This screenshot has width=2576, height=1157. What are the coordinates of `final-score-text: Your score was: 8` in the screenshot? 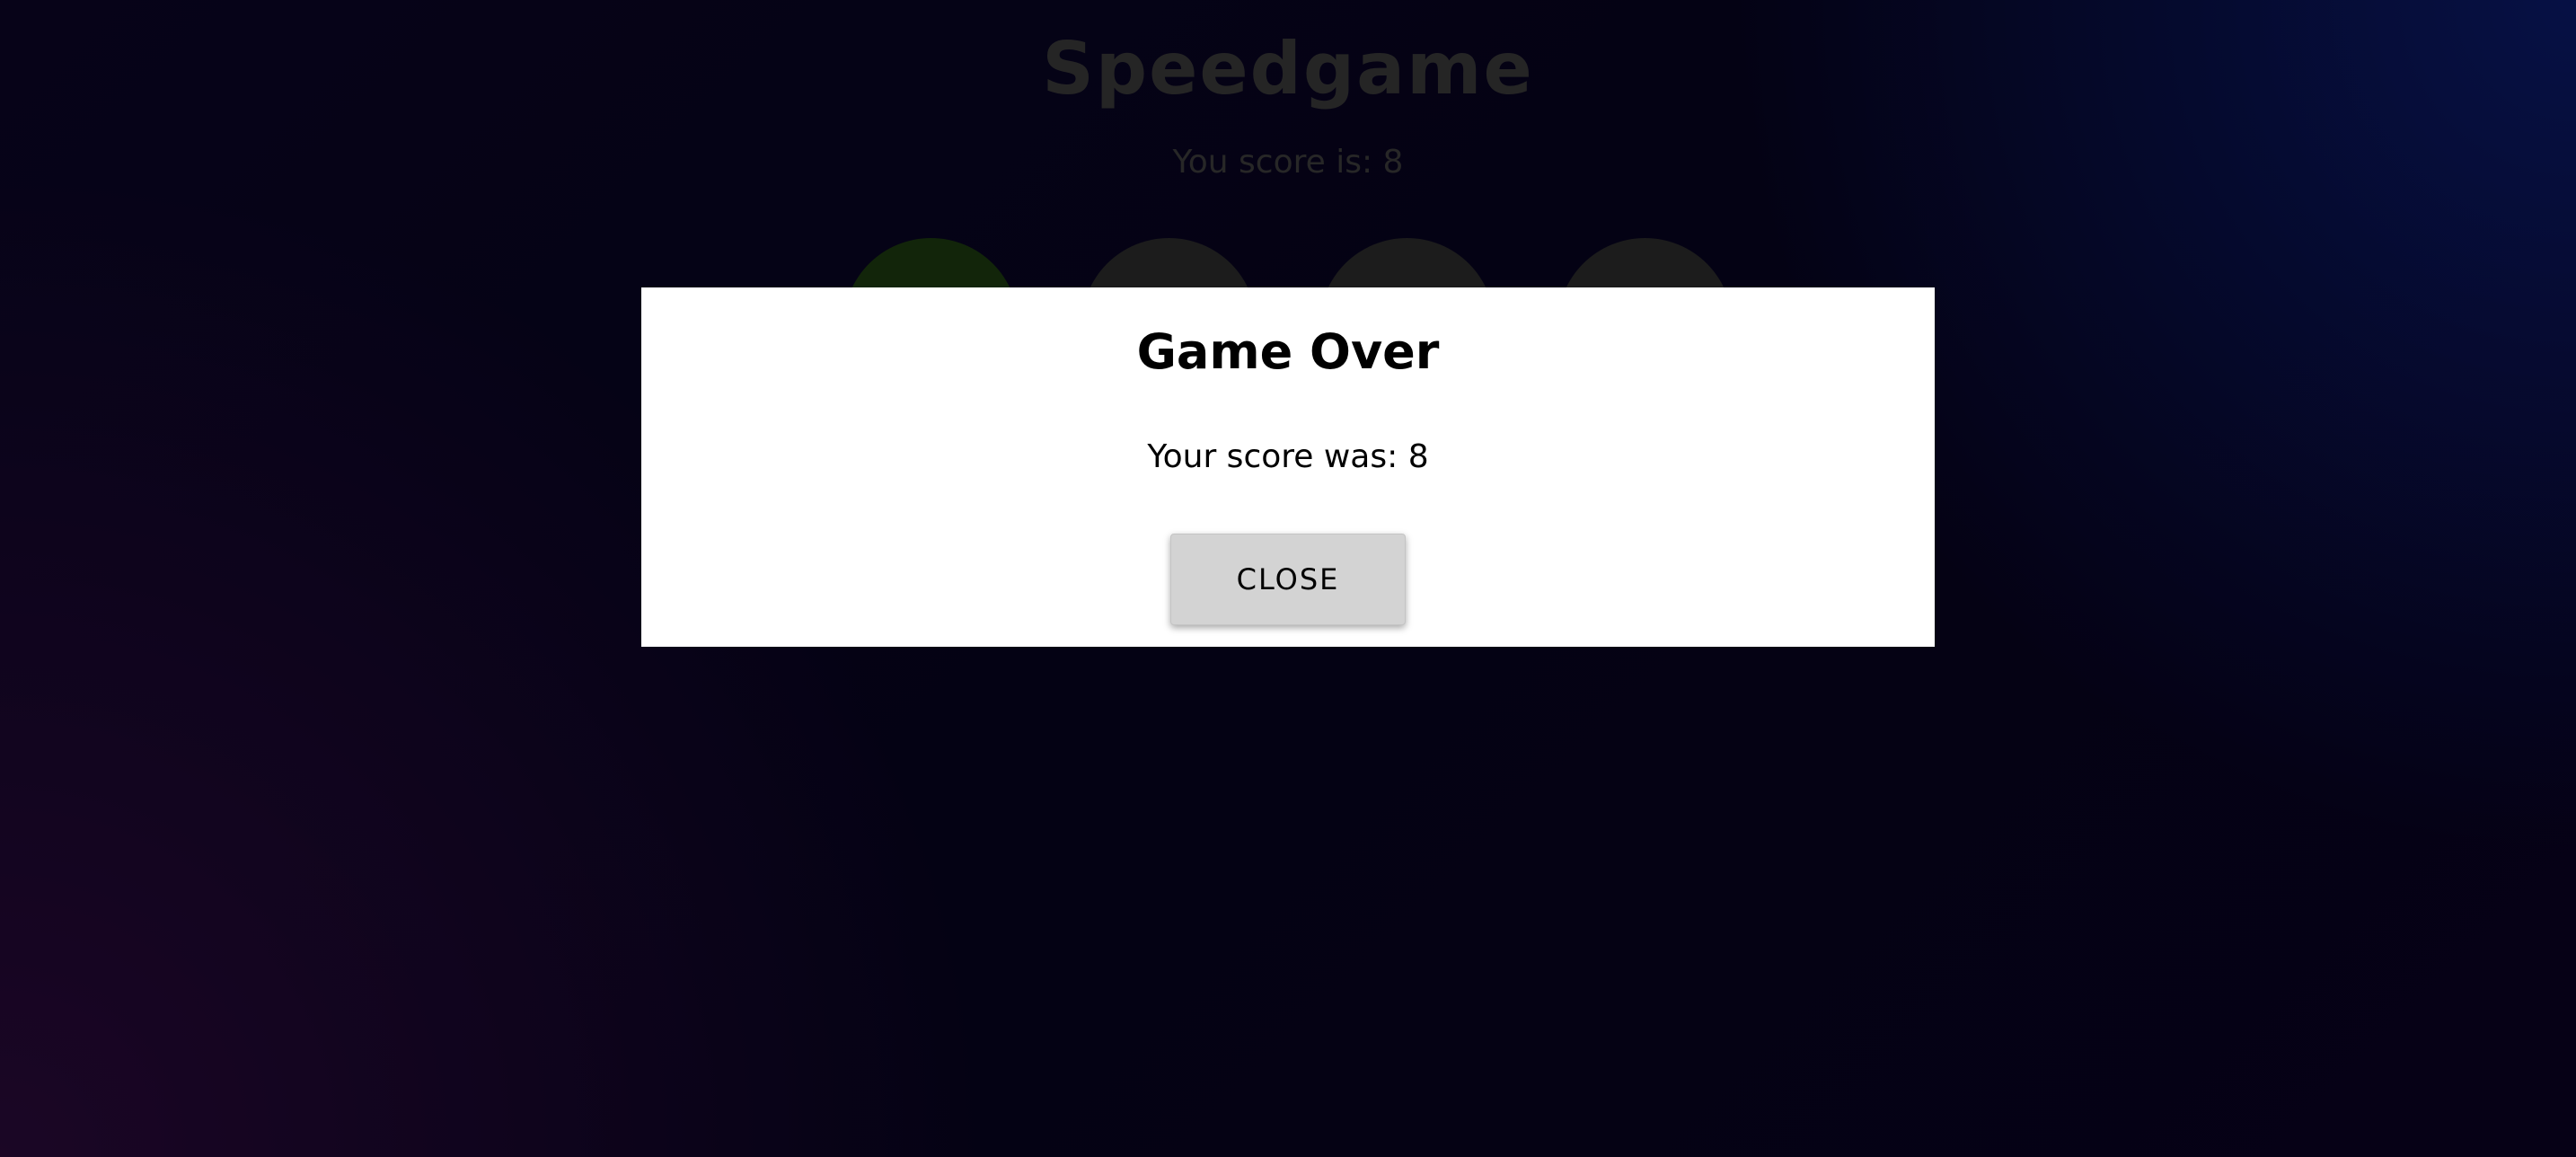 It's located at (1288, 456).